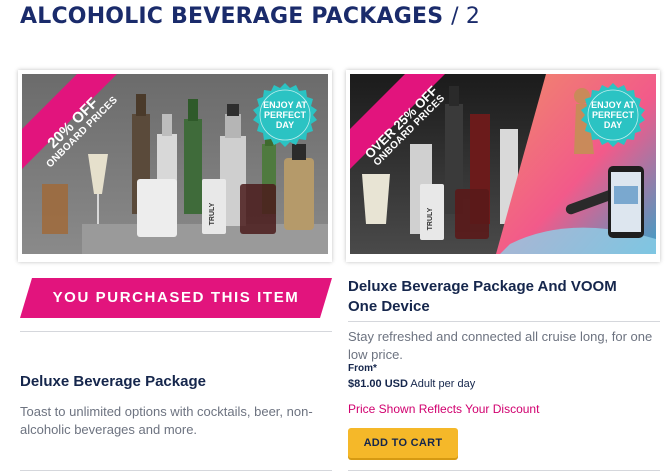  Describe the element at coordinates (466, 16) in the screenshot. I see `package-count: / 2` at that location.